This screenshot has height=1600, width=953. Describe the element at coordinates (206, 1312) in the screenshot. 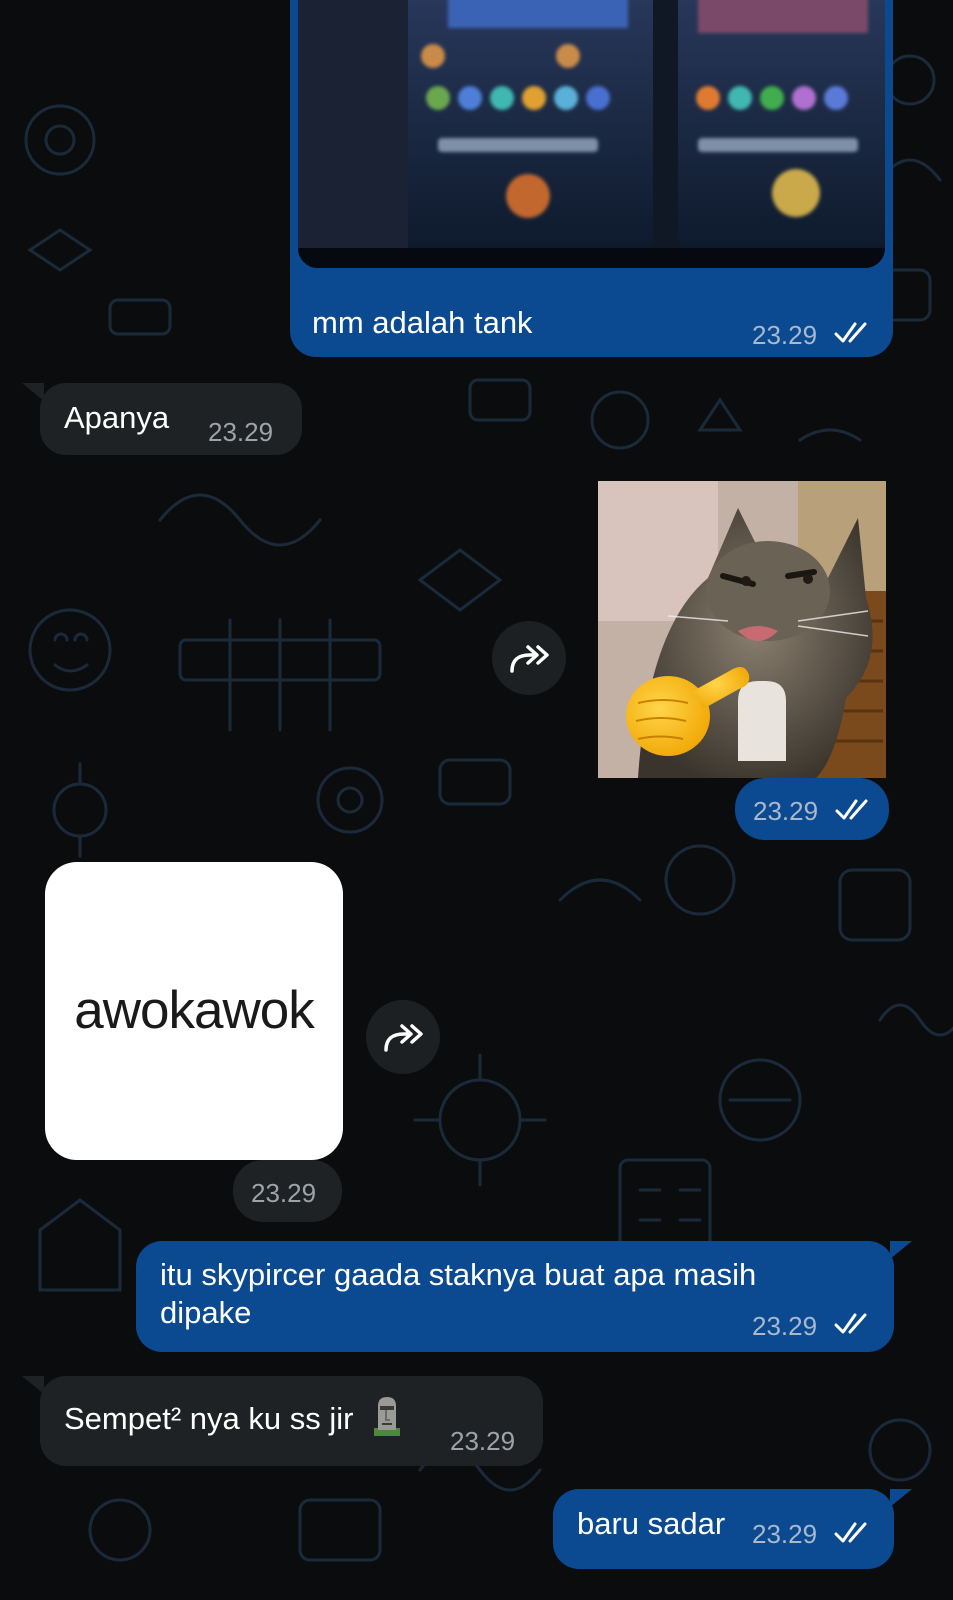

I see `message-text-line-2: dipake` at that location.